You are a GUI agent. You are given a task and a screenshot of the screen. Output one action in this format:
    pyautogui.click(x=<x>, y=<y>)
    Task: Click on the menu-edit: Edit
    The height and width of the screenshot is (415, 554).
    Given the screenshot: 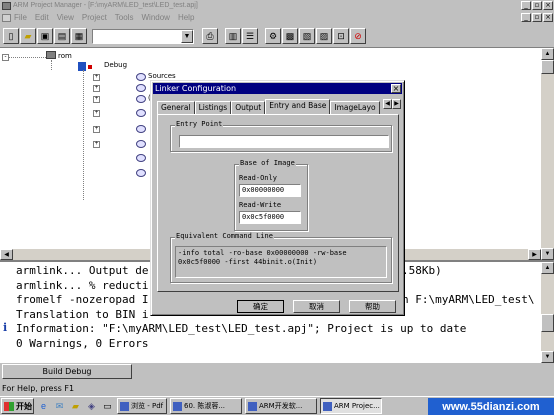 What is the action you would take?
    pyautogui.click(x=42, y=17)
    